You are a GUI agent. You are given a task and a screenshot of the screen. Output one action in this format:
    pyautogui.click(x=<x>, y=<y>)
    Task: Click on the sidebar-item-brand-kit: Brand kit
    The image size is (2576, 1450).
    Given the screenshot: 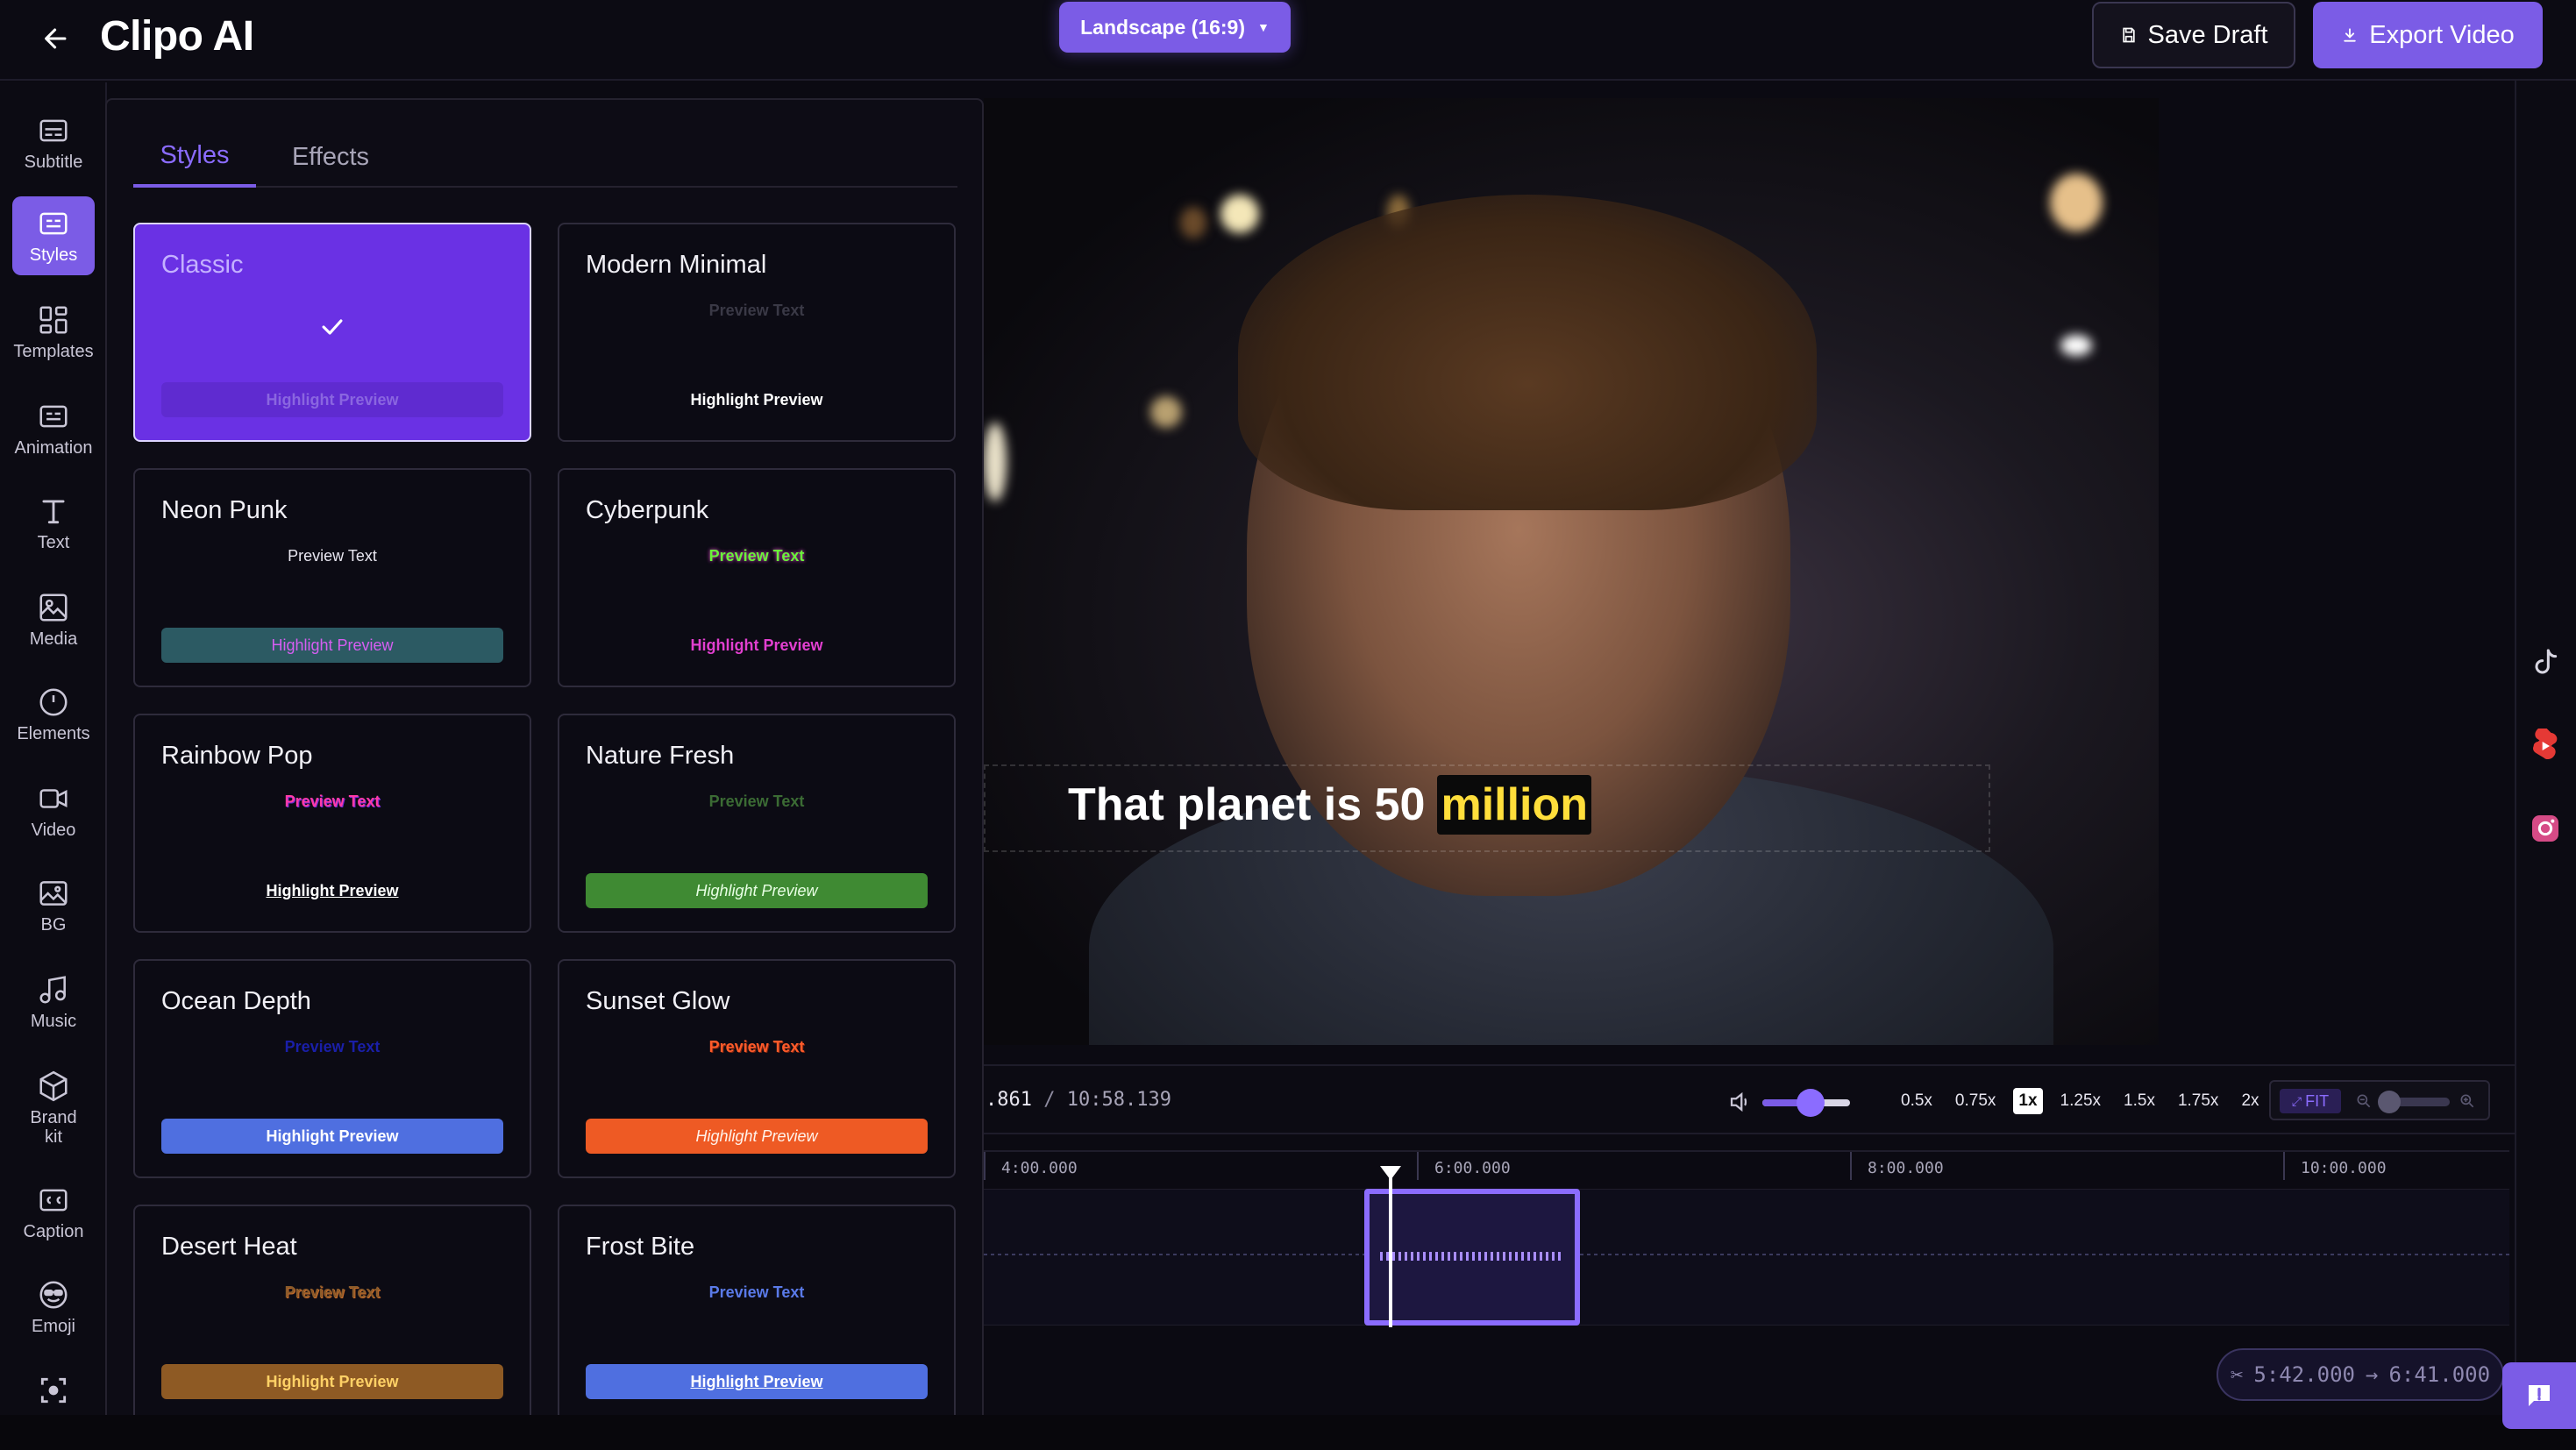 What is the action you would take?
    pyautogui.click(x=53, y=1108)
    